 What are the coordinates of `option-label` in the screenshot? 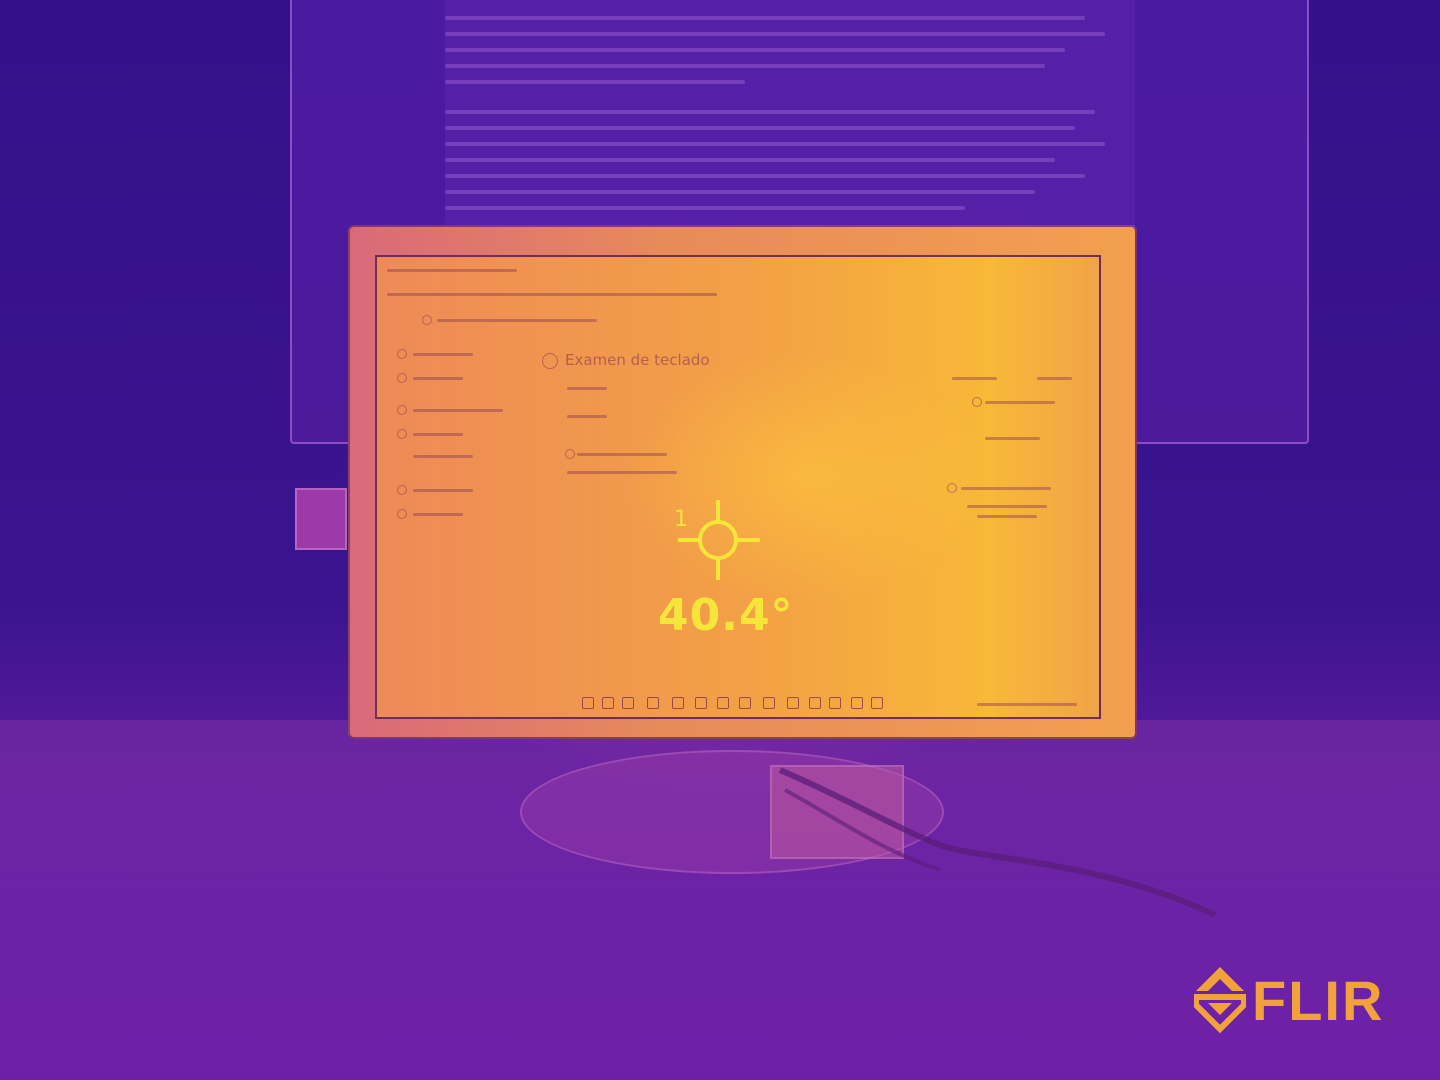 It's located at (622, 454).